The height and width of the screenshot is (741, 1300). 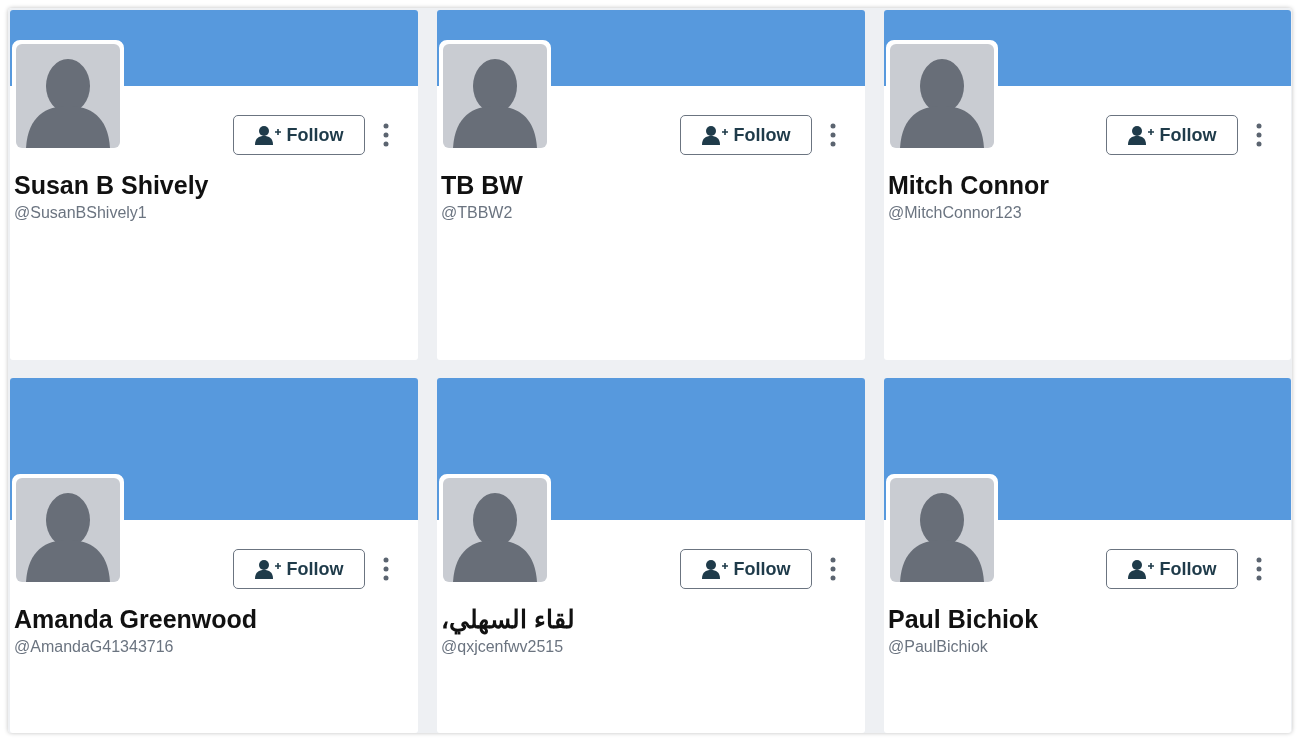 What do you see at coordinates (938, 647) in the screenshot?
I see `user-handle: @PaulBichiok` at bounding box center [938, 647].